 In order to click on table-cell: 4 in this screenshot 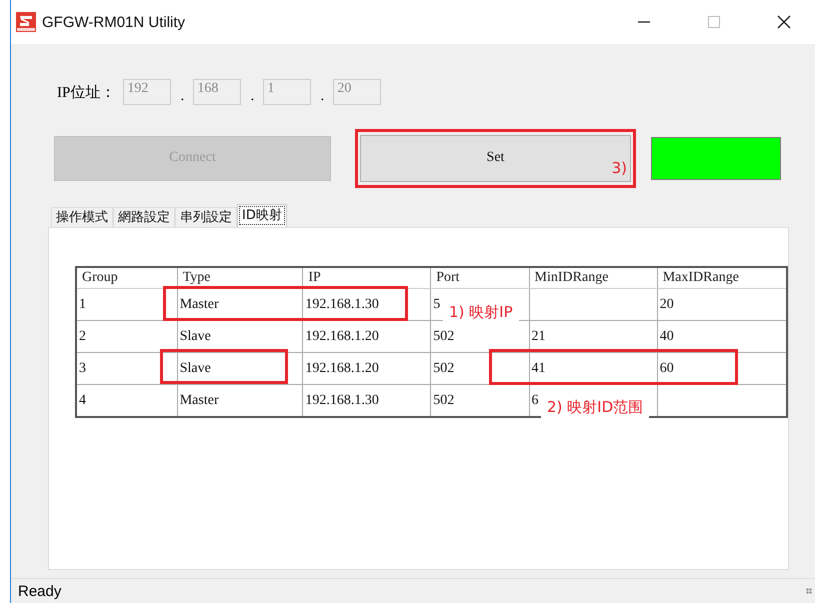, I will do `click(82, 400)`.